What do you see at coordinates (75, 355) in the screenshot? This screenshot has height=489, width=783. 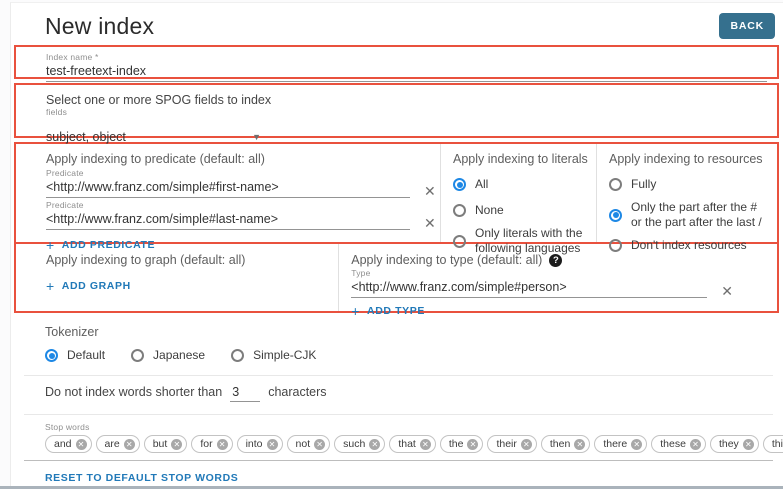 I see `tokenizer-option-default: Default` at bounding box center [75, 355].